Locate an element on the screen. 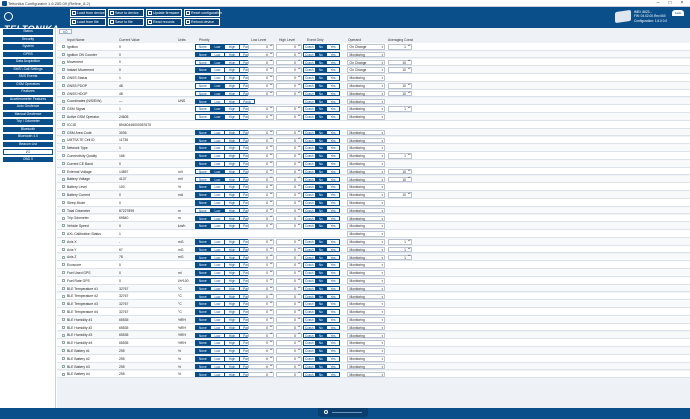  sidebar-item-gprs: GPRS is located at coordinates (28, 54).